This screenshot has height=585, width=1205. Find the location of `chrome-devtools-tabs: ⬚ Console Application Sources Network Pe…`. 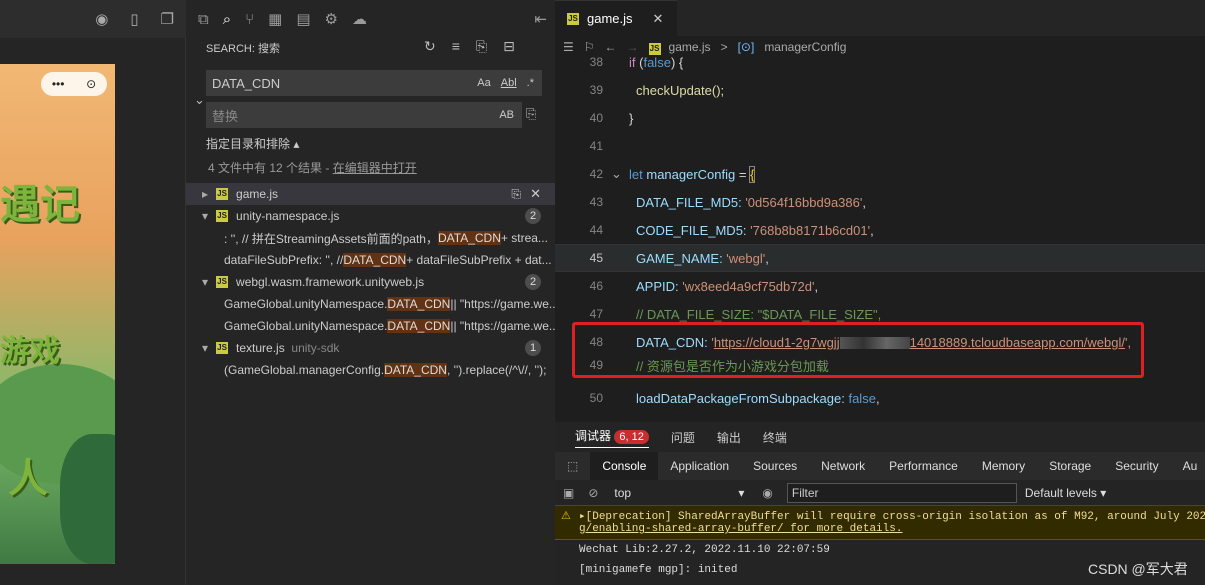

chrome-devtools-tabs: ⬚ Console Application Sources Network Pe… is located at coordinates (880, 466).